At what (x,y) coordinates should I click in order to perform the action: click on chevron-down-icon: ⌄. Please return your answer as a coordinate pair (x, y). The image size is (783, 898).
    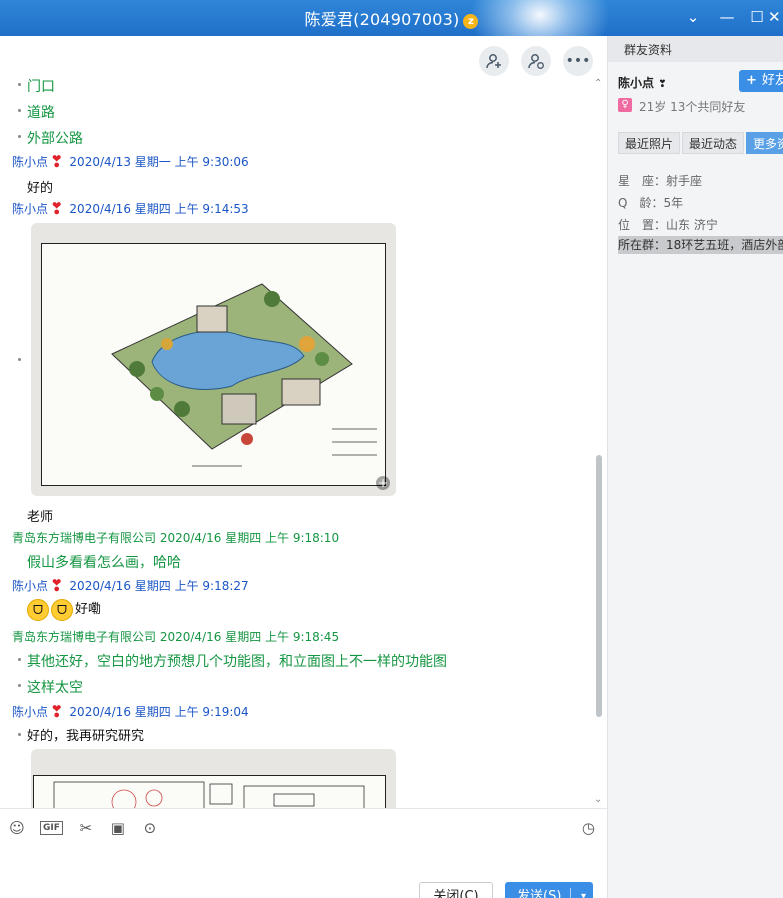
    Looking at the image, I should click on (693, 17).